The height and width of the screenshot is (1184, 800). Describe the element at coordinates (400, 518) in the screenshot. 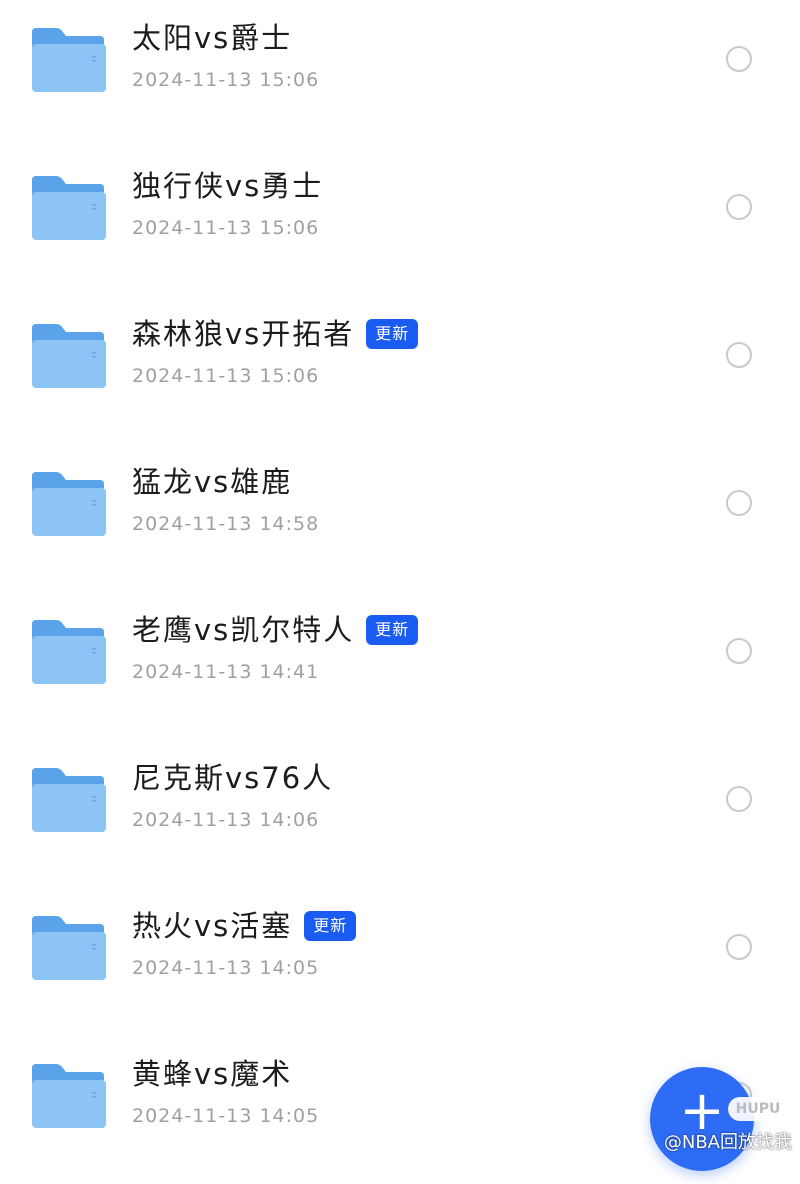

I see `folder-row: 猛龙vs雄鹿 2024-11-13 14:58` at that location.